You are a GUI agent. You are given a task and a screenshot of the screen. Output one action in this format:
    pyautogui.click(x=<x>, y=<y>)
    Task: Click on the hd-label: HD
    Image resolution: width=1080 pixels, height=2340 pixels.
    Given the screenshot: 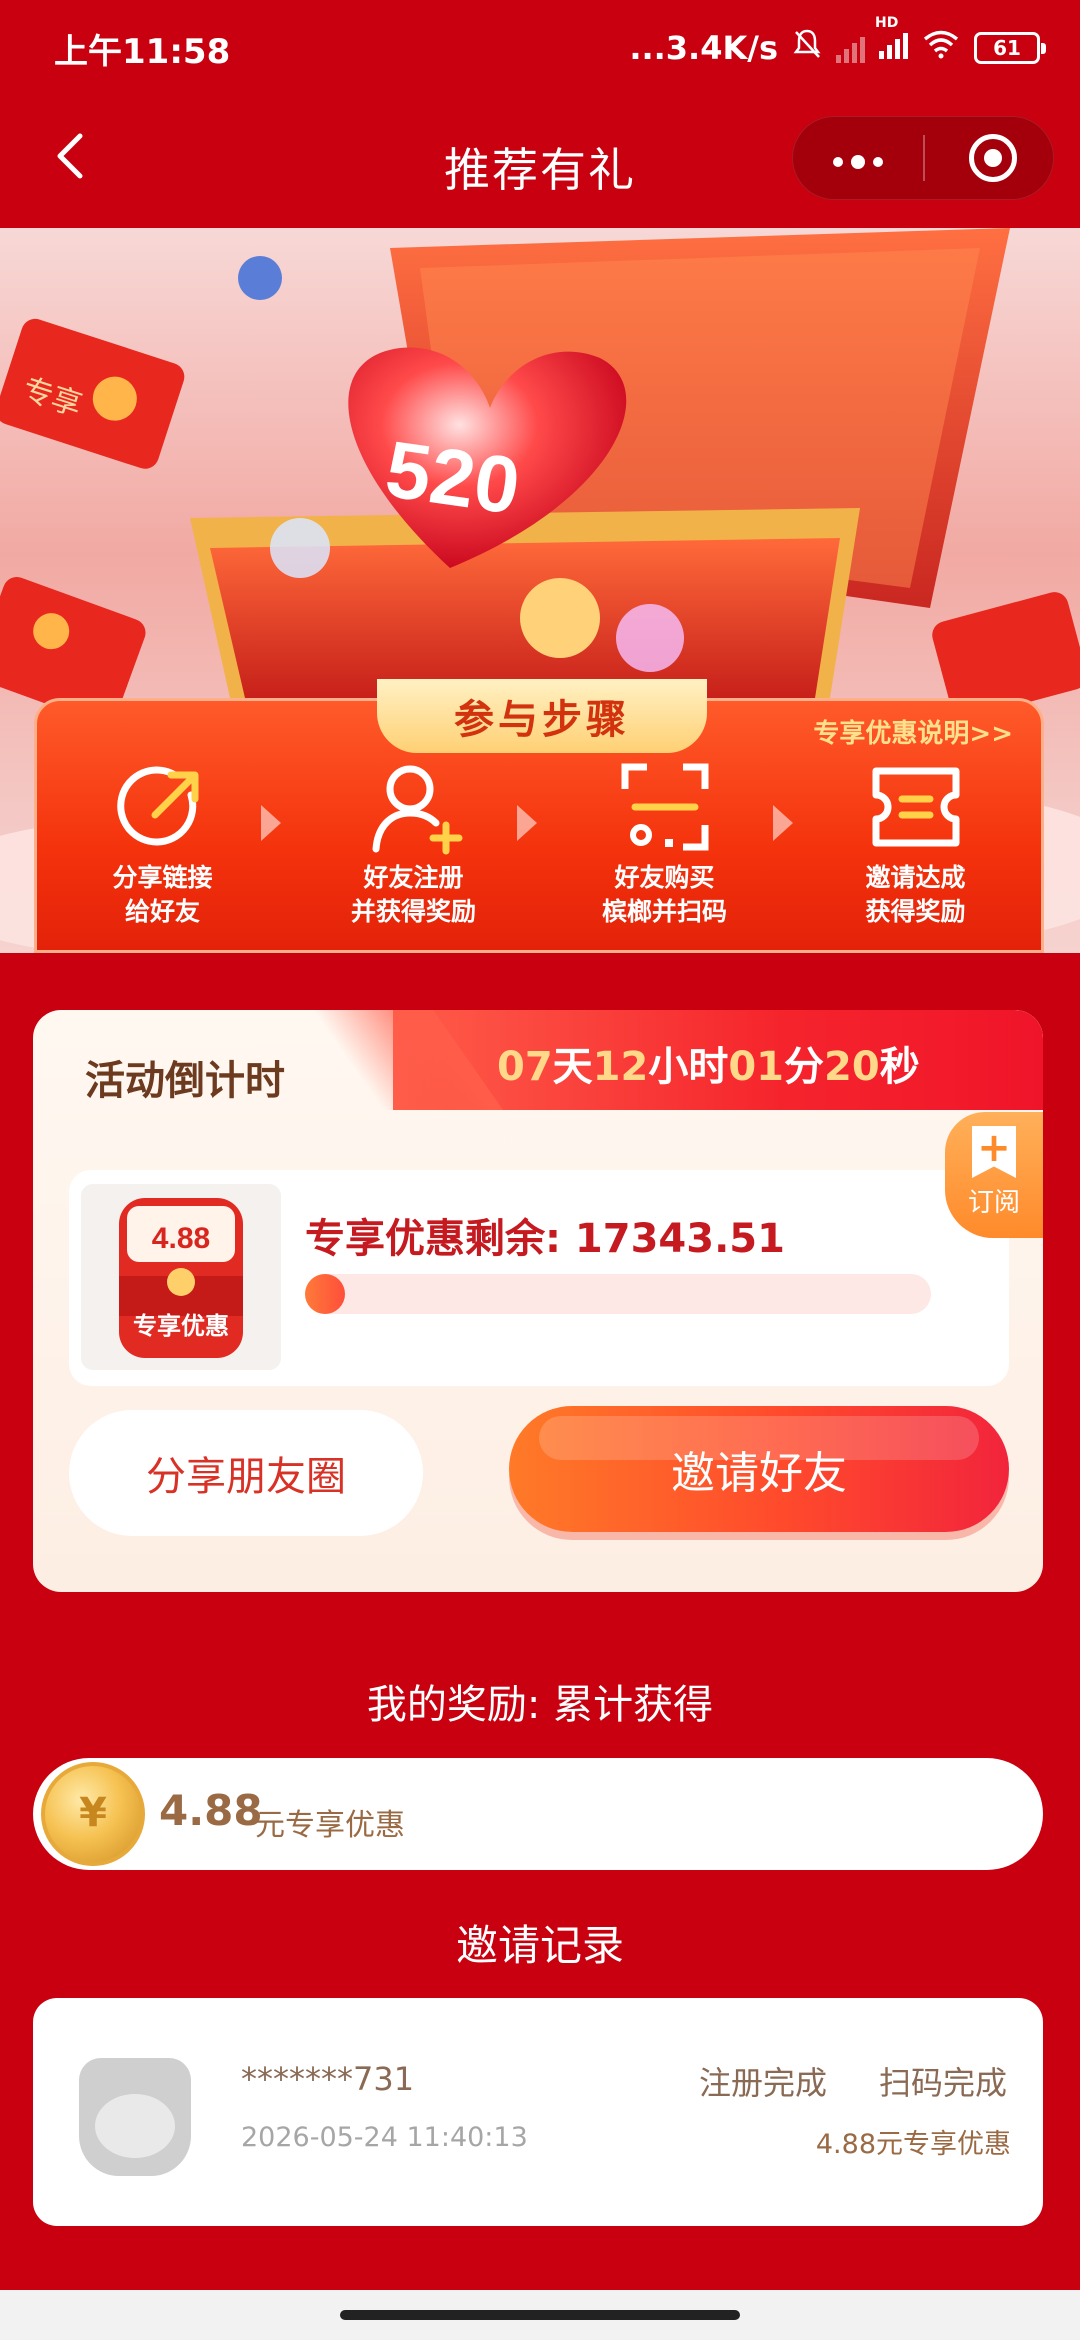 What is the action you would take?
    pyautogui.click(x=887, y=23)
    